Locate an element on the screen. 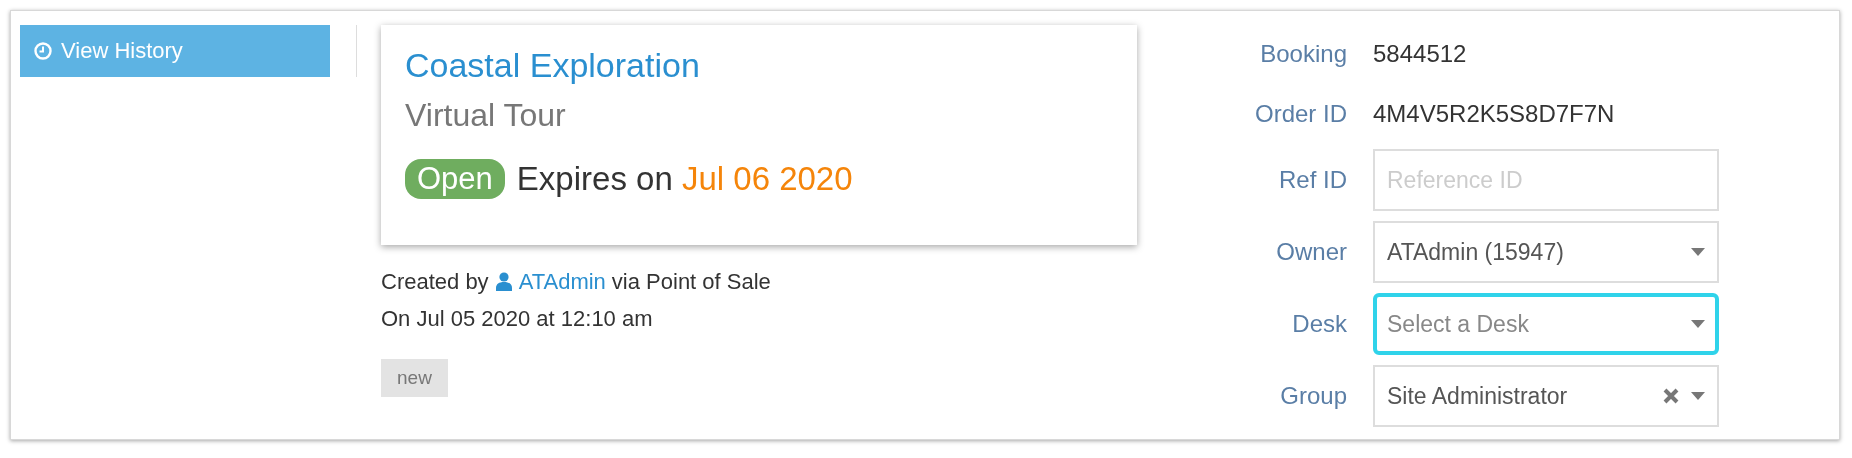  select-field: ATAdmin (15947) is located at coordinates (1546, 252).